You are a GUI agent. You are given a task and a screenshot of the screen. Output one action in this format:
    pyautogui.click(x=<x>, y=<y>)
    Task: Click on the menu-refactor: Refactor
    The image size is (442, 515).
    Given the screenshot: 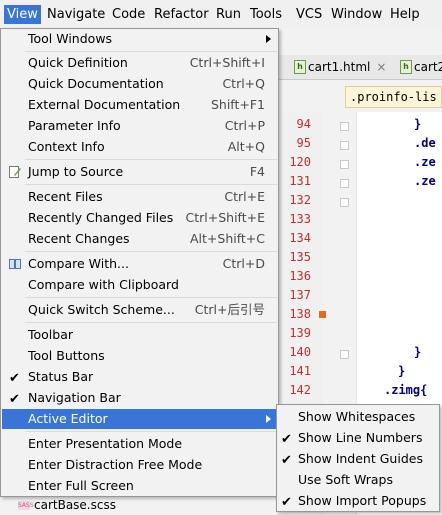 What is the action you would take?
    pyautogui.click(x=181, y=14)
    